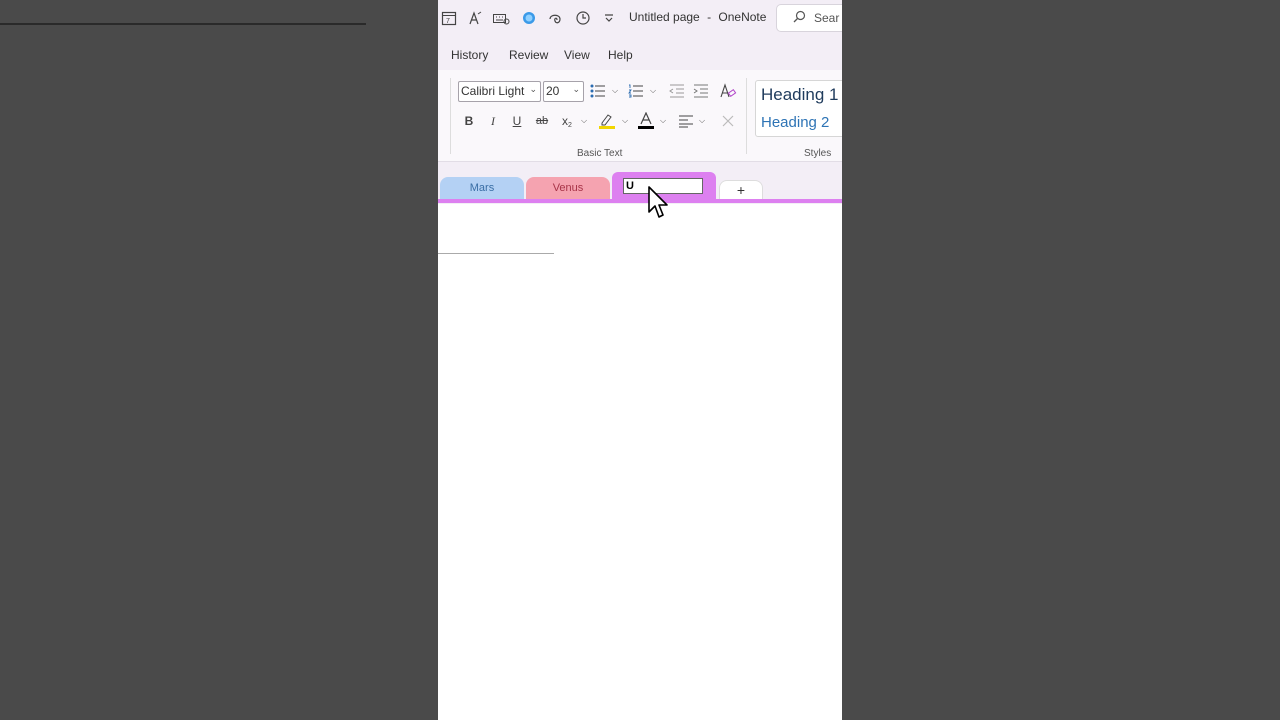 Image resolution: width=1280 pixels, height=720 pixels. I want to click on bold-button: B, so click(469, 121).